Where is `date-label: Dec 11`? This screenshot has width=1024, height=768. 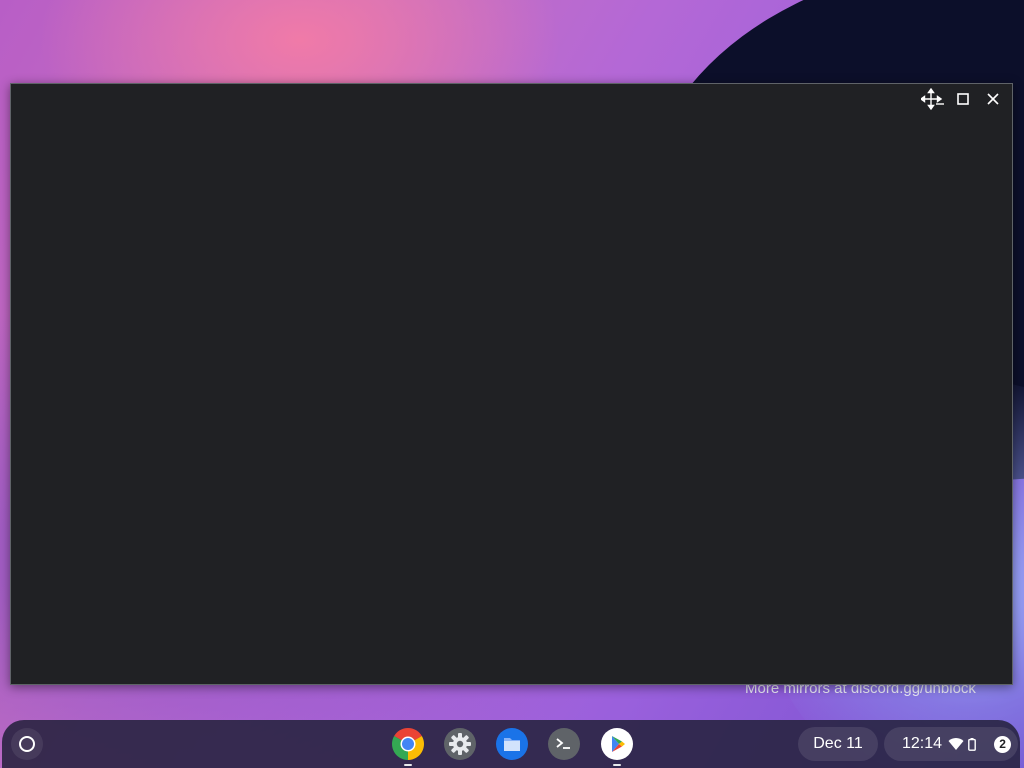
date-label: Dec 11 is located at coordinates (838, 743).